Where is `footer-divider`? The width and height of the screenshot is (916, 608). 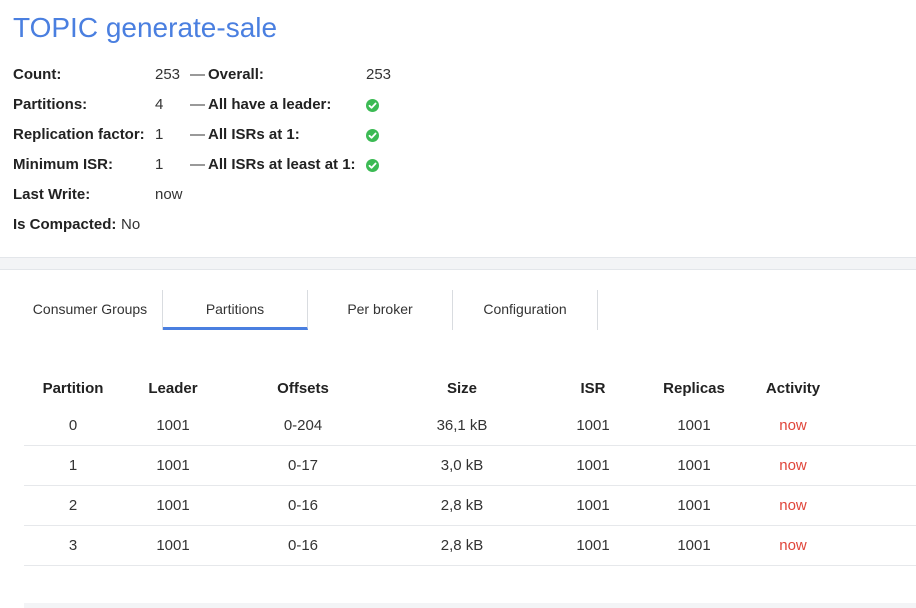
footer-divider is located at coordinates (470, 605).